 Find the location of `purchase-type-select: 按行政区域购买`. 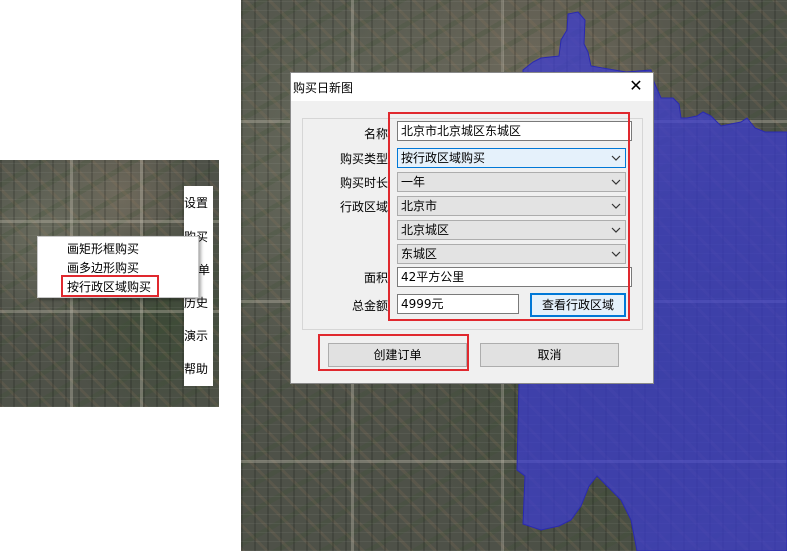

purchase-type-select: 按行政区域购买 is located at coordinates (511, 158).